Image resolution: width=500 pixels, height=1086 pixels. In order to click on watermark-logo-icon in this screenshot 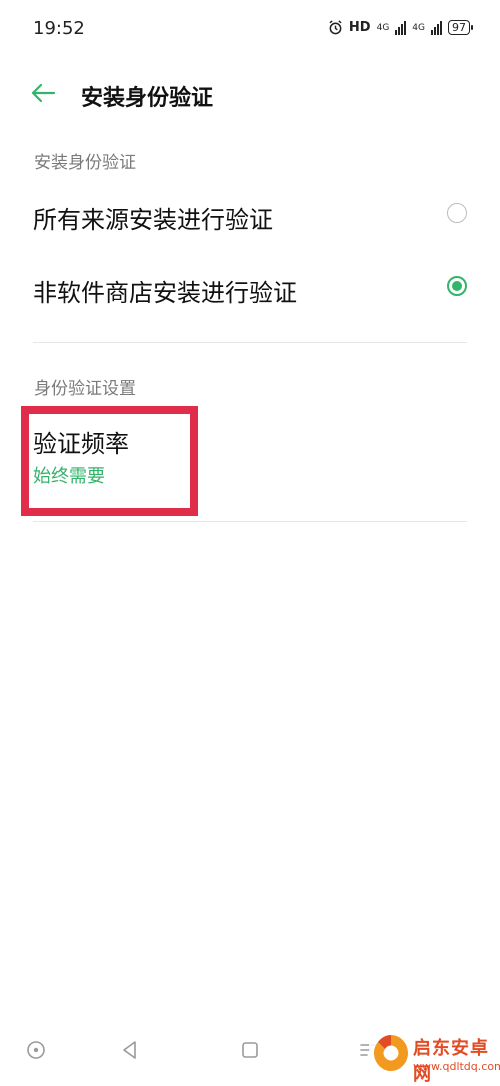, I will do `click(391, 1053)`.